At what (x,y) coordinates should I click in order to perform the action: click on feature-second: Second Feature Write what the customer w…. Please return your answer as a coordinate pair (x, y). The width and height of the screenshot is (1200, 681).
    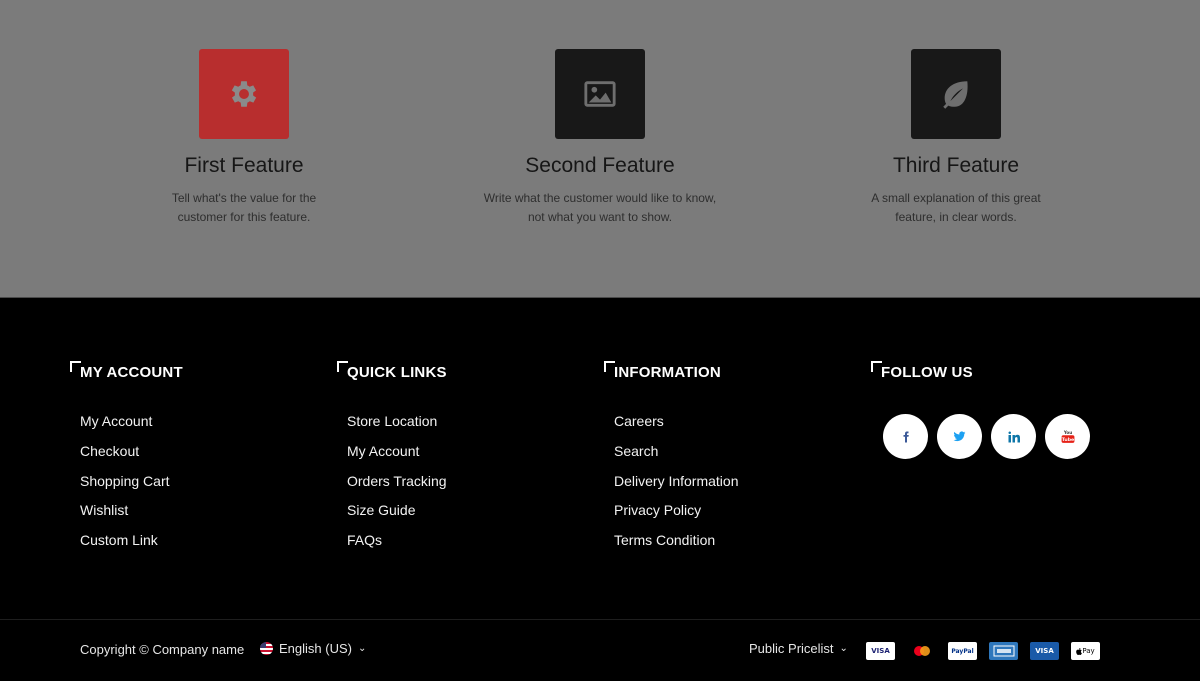
    Looking at the image, I should click on (600, 138).